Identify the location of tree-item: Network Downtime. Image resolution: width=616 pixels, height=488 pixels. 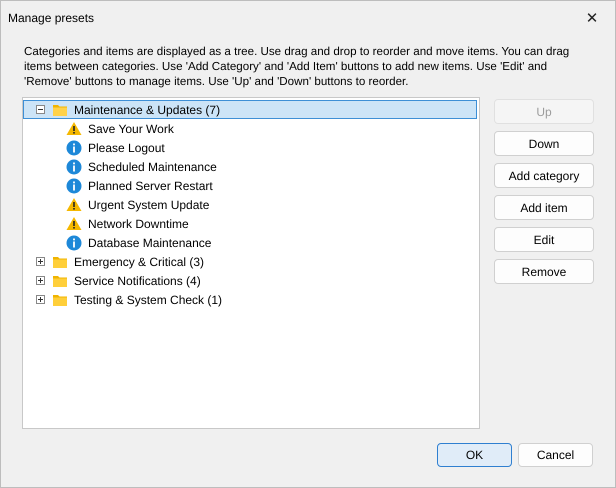
(138, 223).